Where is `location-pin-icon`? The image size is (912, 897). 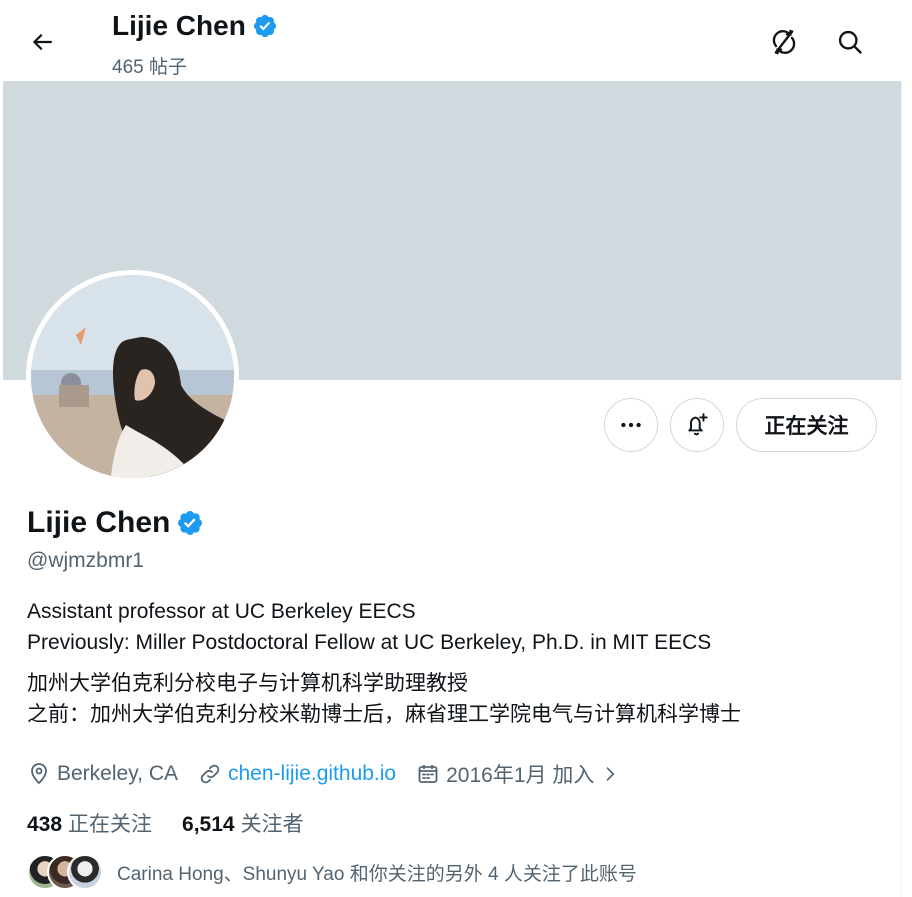 location-pin-icon is located at coordinates (39, 774).